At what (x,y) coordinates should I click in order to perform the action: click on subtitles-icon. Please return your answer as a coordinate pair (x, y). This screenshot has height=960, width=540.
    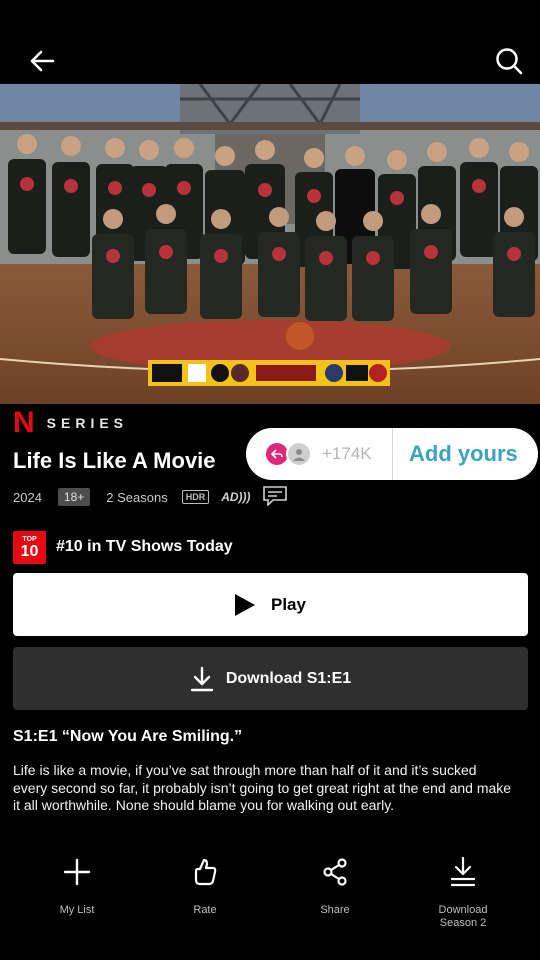
    Looking at the image, I should click on (274, 497).